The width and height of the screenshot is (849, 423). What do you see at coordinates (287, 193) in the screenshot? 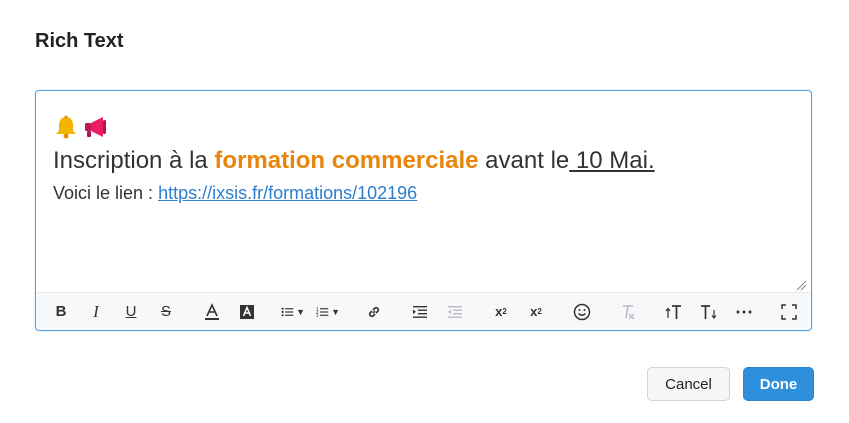
I see `formation-link: https://ixsis.fr/formations/102196` at bounding box center [287, 193].